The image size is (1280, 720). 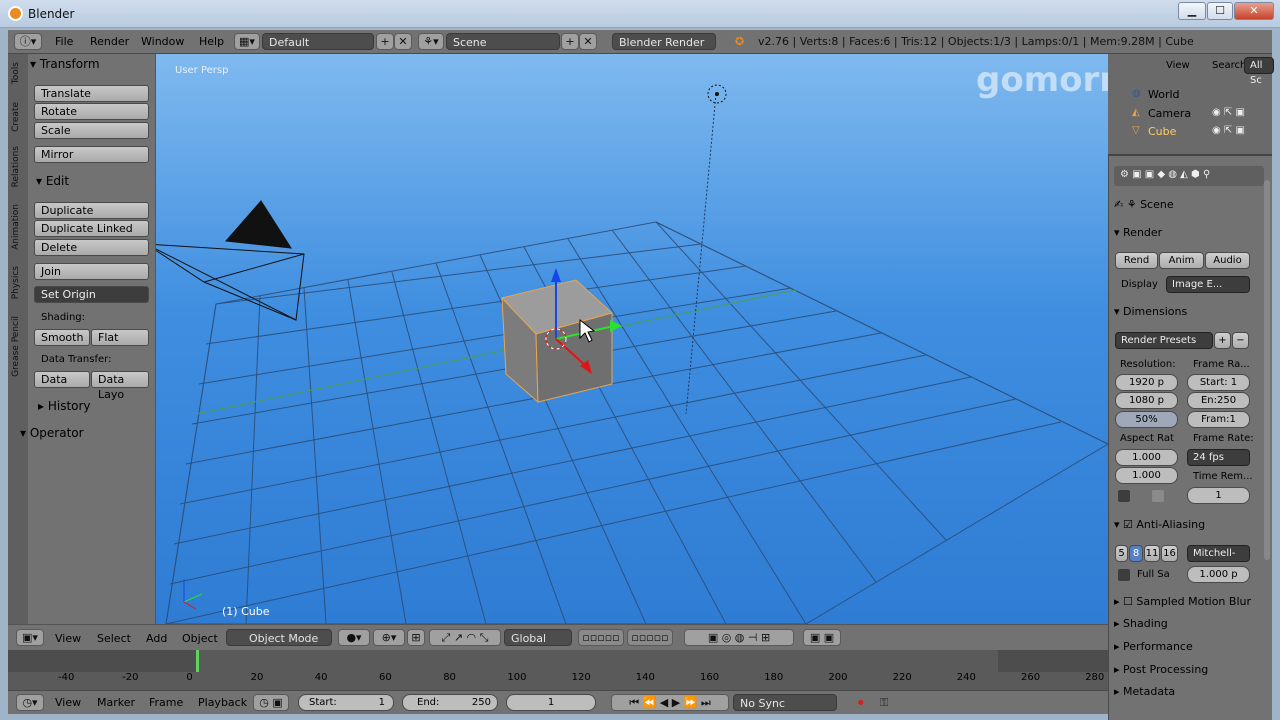 I want to click on frame-end-field: En:250, so click(x=1218, y=400).